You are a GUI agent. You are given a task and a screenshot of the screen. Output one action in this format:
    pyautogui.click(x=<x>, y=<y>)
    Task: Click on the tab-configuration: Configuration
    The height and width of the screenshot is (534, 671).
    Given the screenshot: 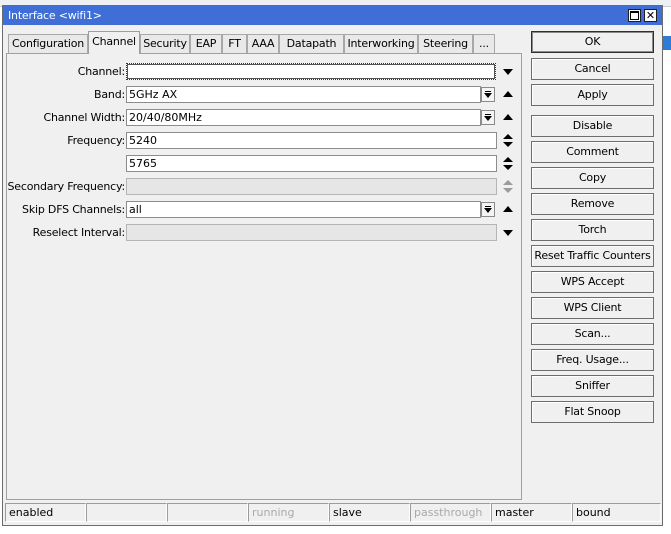 What is the action you would take?
    pyautogui.click(x=48, y=43)
    